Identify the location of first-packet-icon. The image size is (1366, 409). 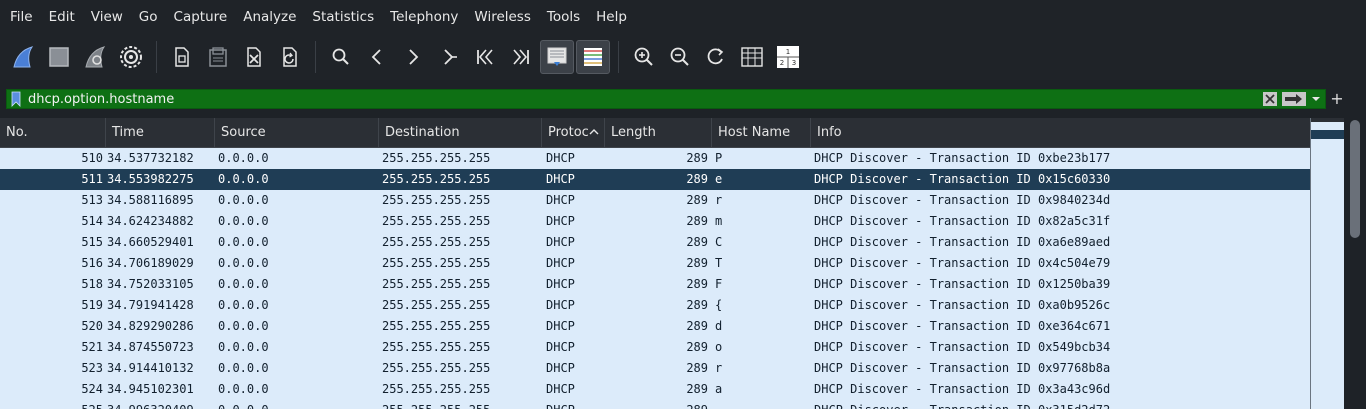
(485, 57).